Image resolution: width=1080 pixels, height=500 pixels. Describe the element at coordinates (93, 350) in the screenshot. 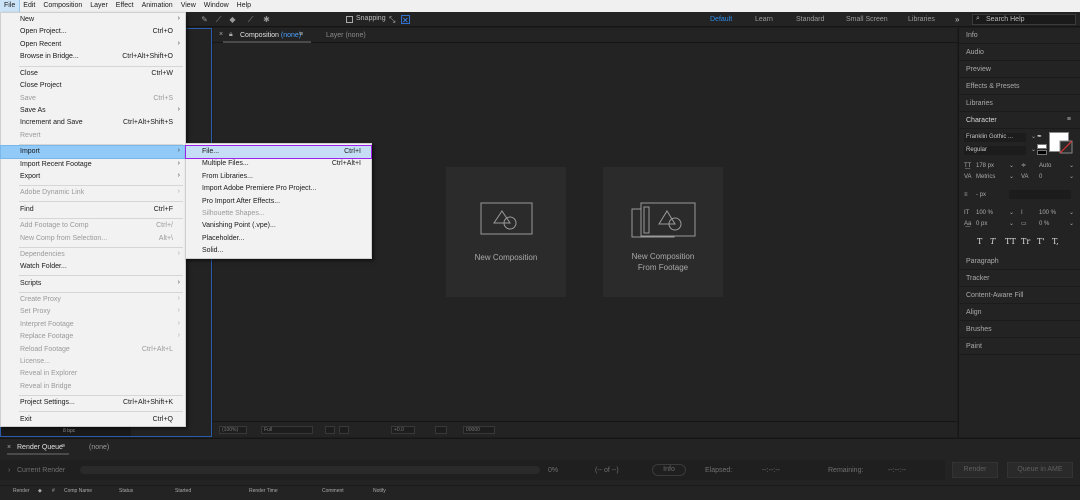

I see `menu-item-reload-footage: Reload Footage Ctrl+Alt+L` at that location.